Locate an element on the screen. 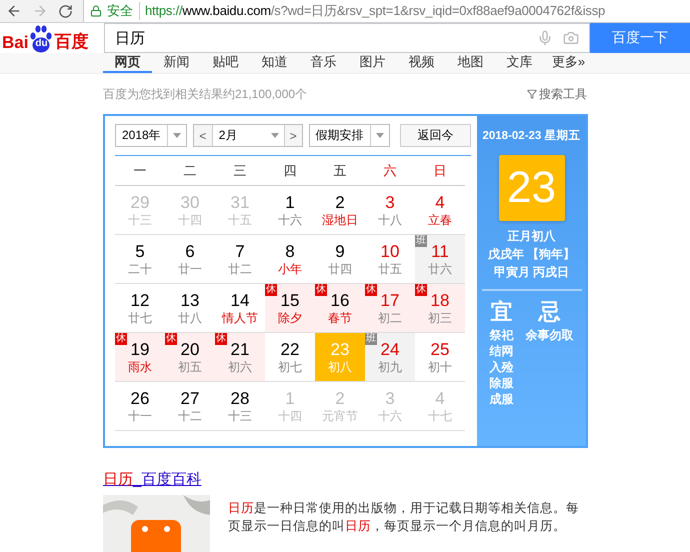  day-cell: 1 十六 is located at coordinates (290, 210).